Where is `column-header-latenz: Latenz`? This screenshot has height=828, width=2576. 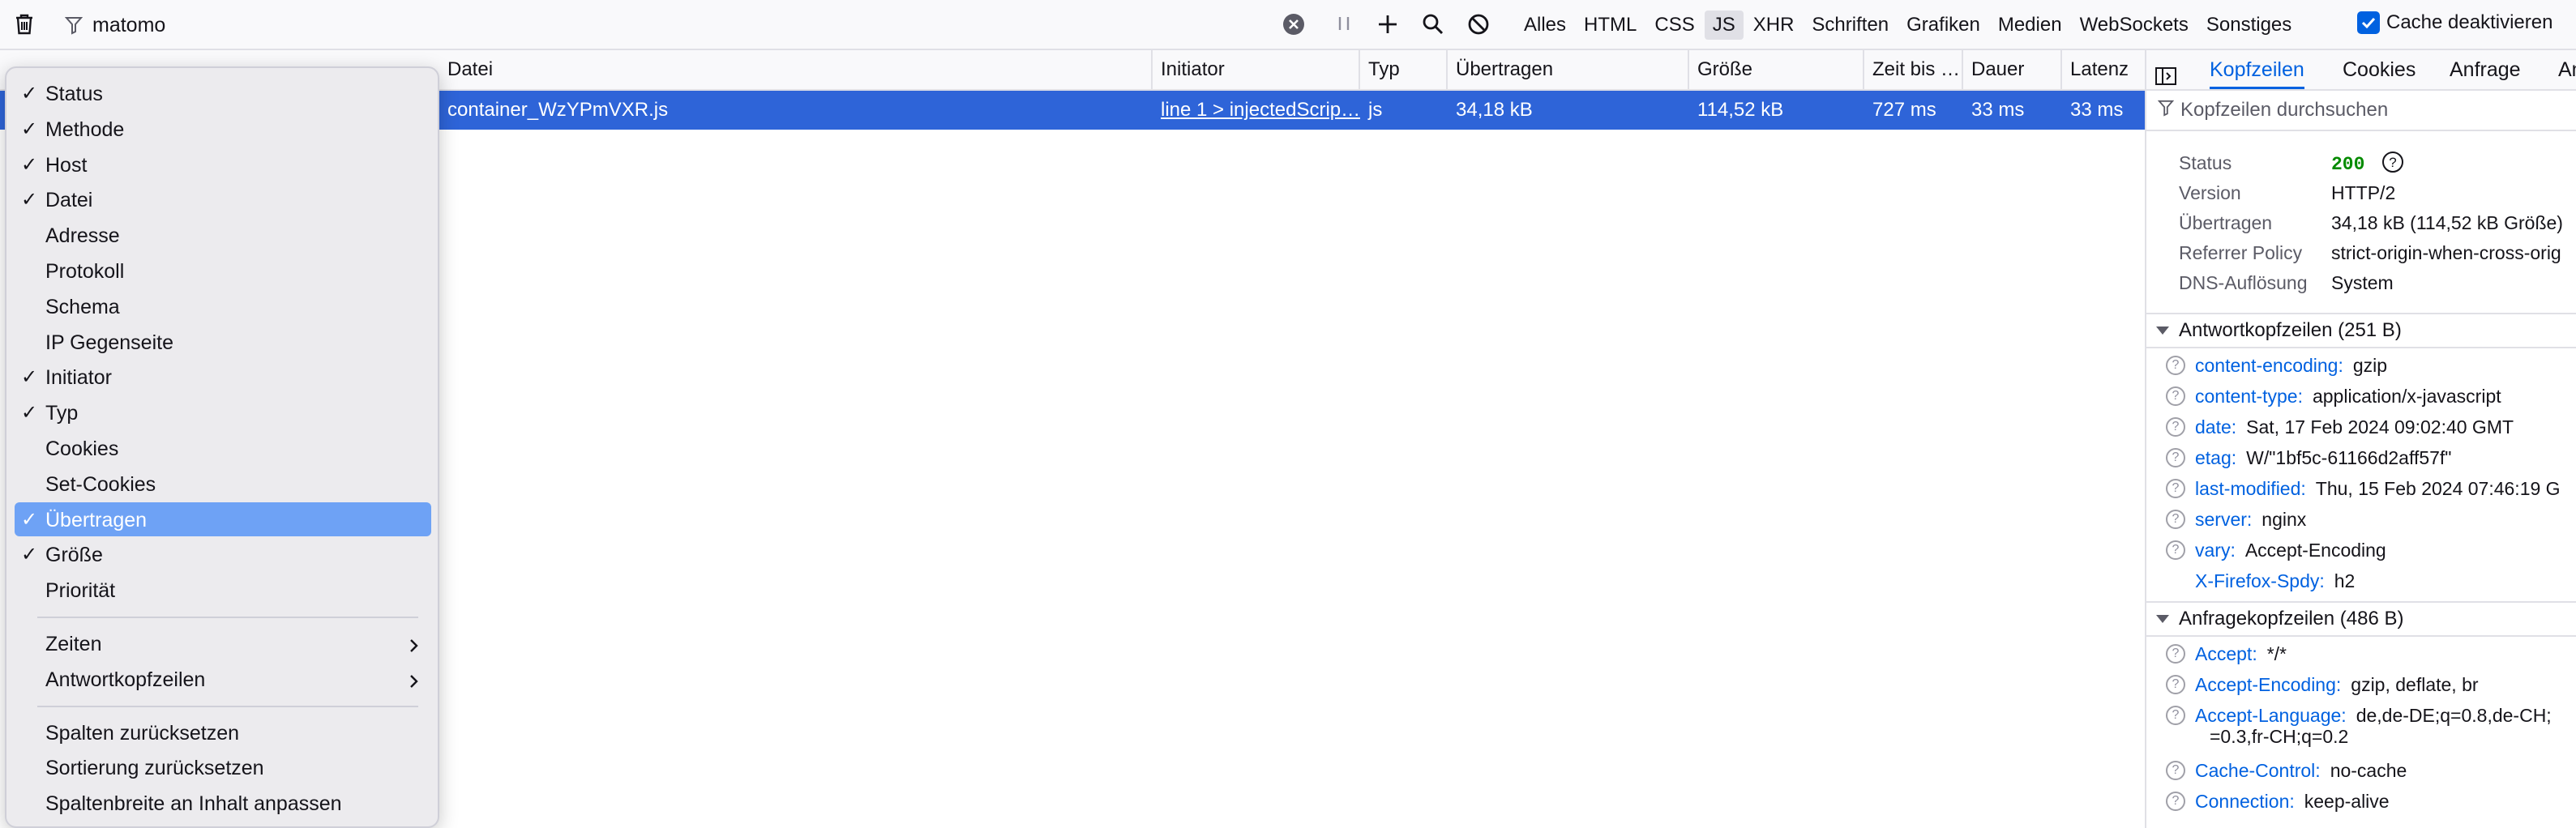 column-header-latenz: Latenz is located at coordinates (2103, 69).